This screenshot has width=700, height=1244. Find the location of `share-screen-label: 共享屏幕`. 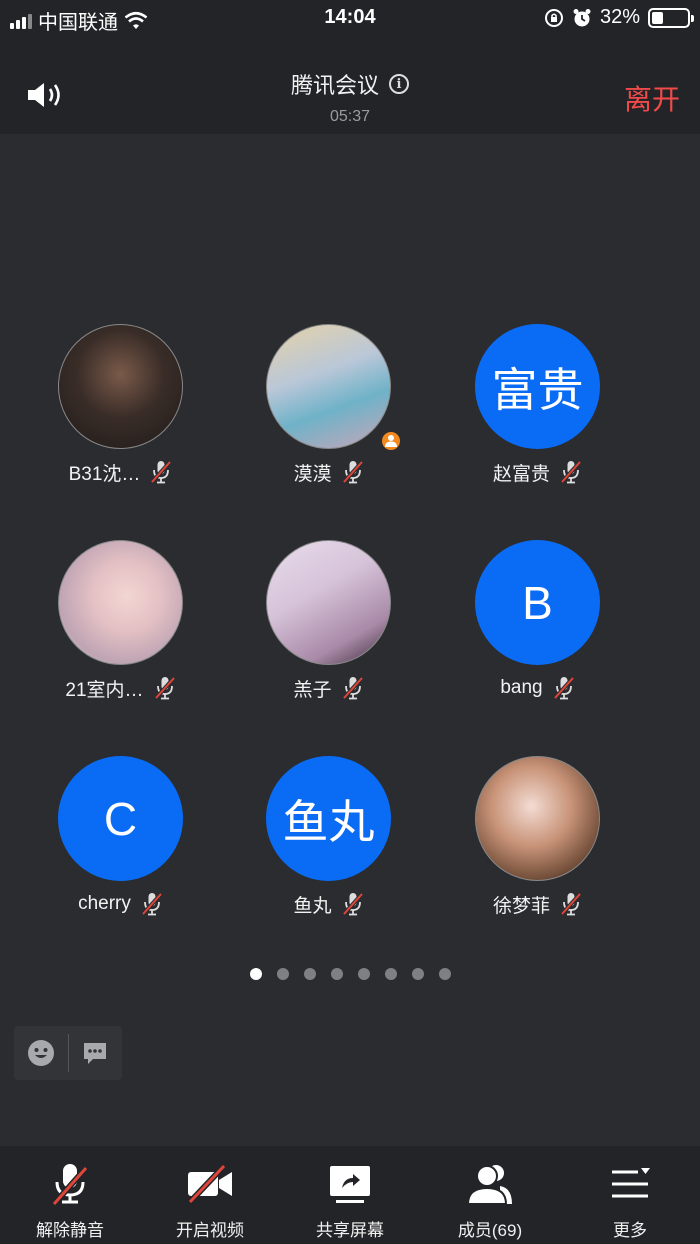

share-screen-label: 共享屏幕 is located at coordinates (350, 1230).